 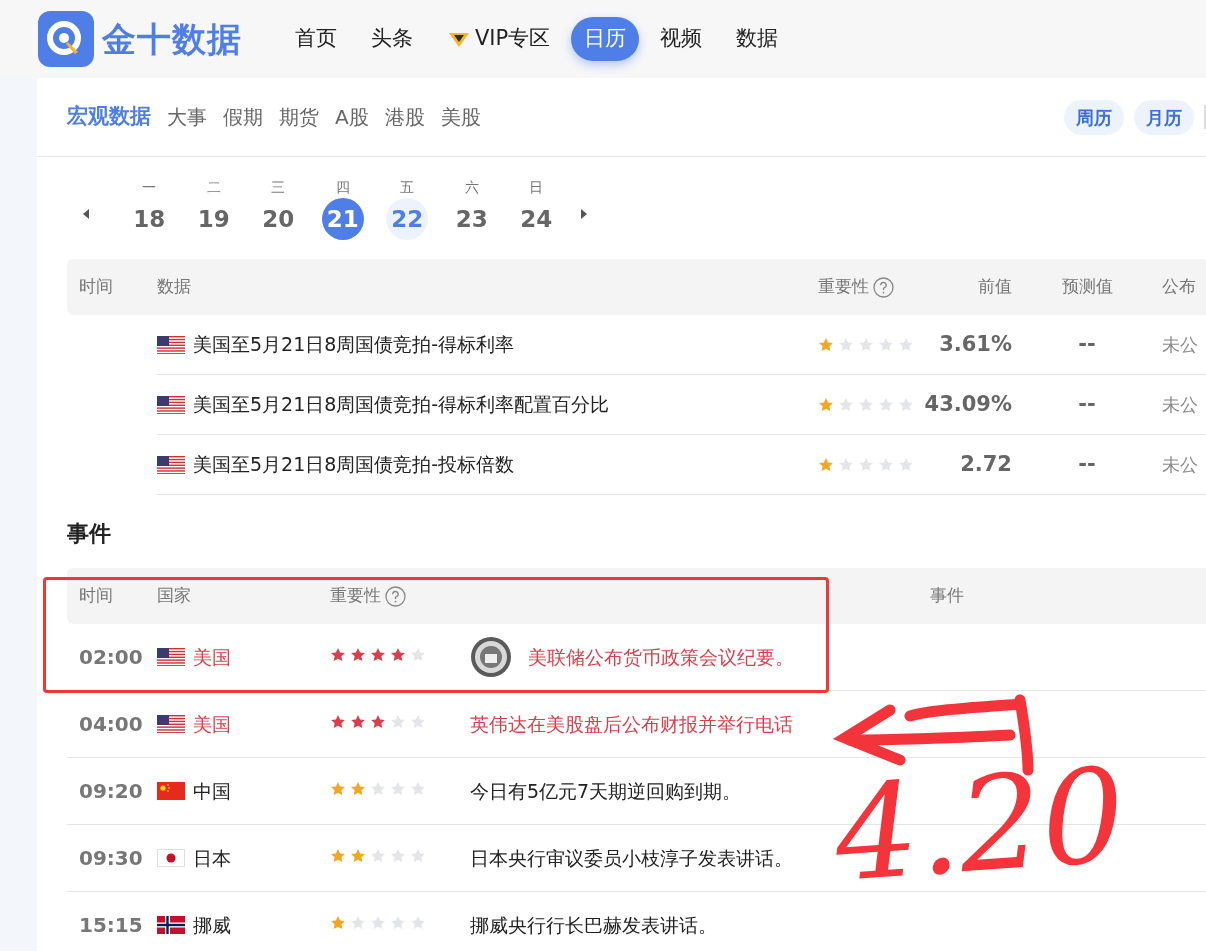 I want to click on logo-text: 金十数据, so click(x=172, y=39).